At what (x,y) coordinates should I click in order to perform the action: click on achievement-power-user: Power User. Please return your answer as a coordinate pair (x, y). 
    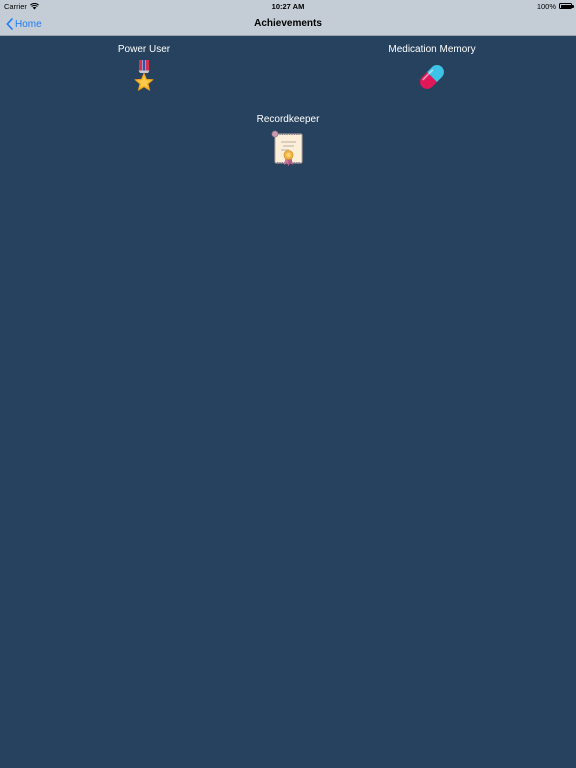
    Looking at the image, I should click on (144, 69).